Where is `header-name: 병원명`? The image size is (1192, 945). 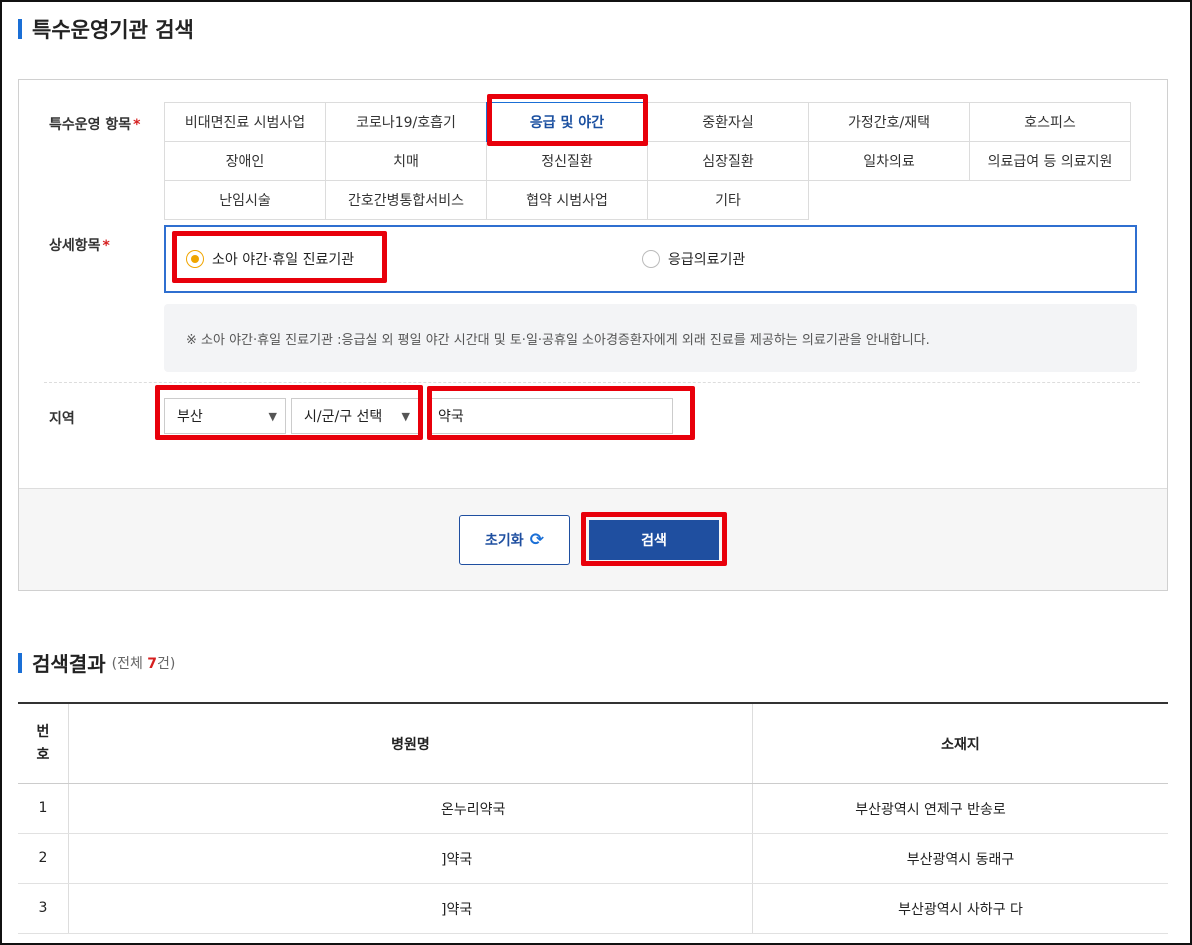 header-name: 병원명 is located at coordinates (411, 743).